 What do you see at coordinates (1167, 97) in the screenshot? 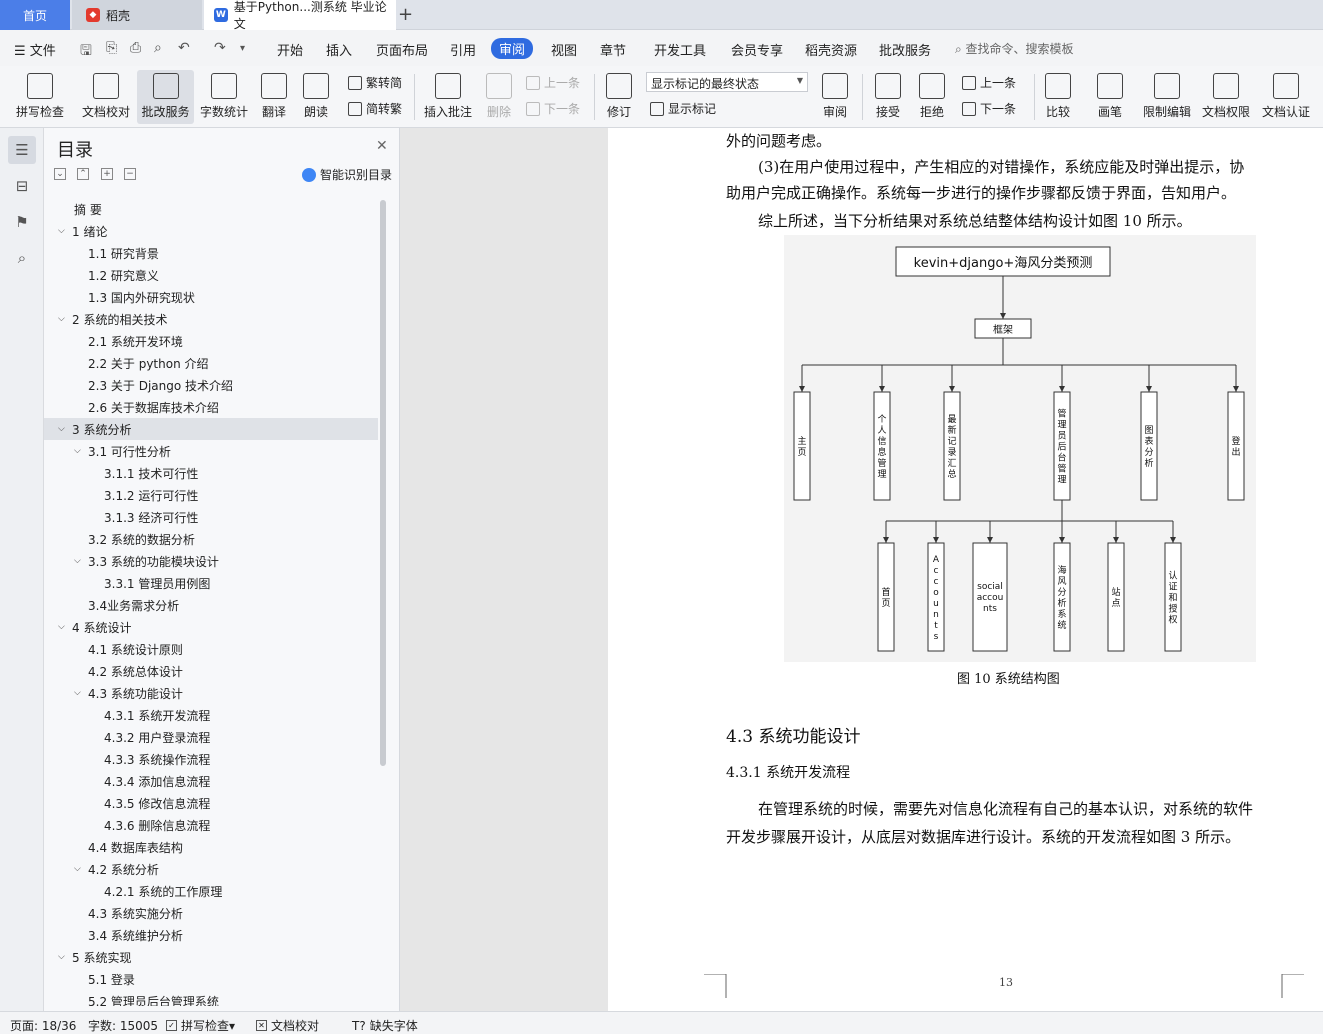
I see `restrict-editing-button: 限制编辑` at bounding box center [1167, 97].